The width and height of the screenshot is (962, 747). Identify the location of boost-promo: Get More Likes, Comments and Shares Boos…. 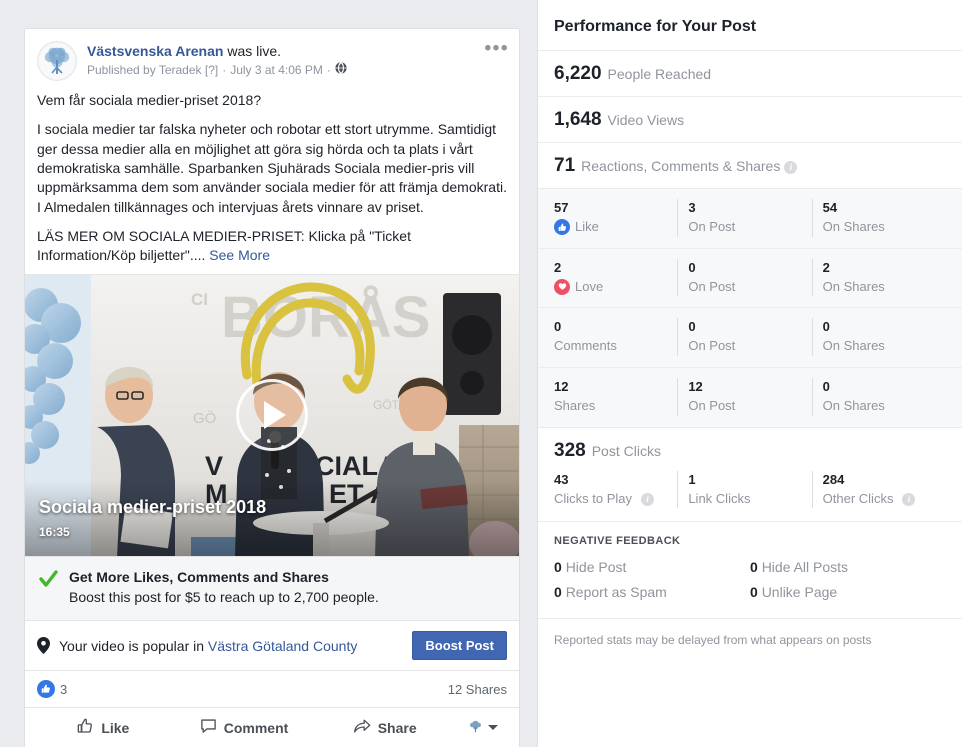
(272, 589).